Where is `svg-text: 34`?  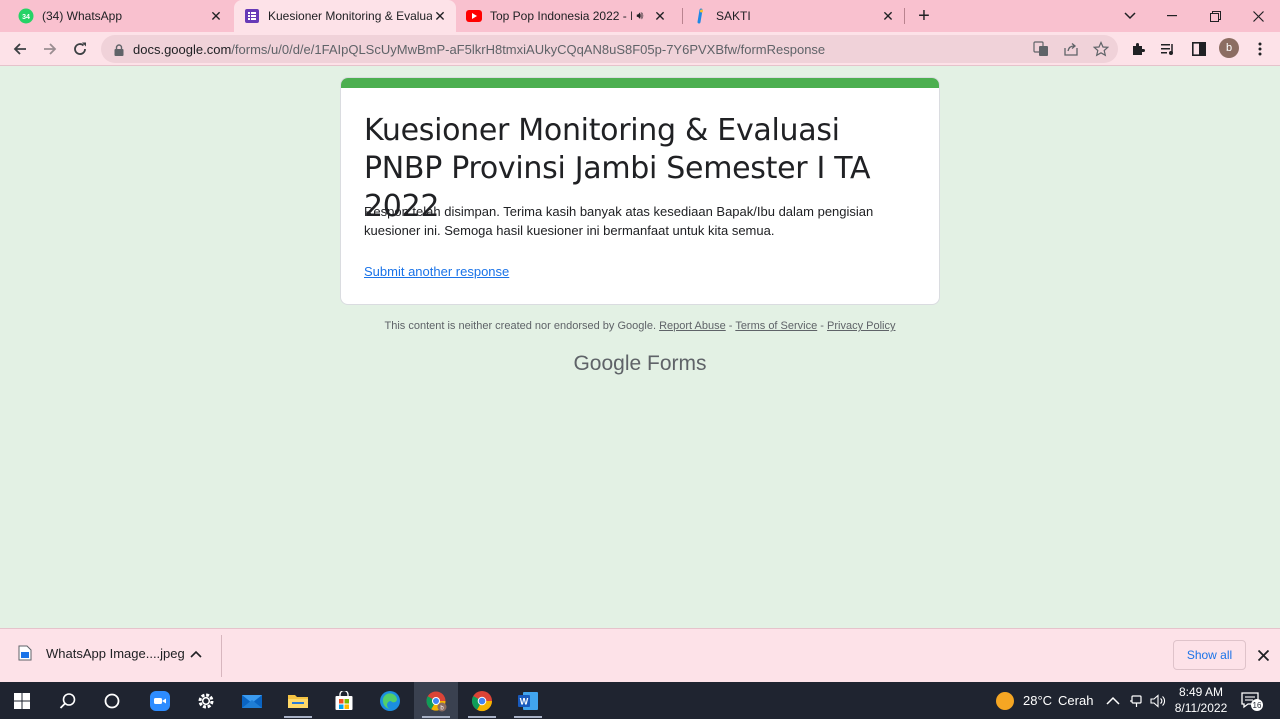 svg-text: 34 is located at coordinates (26, 17).